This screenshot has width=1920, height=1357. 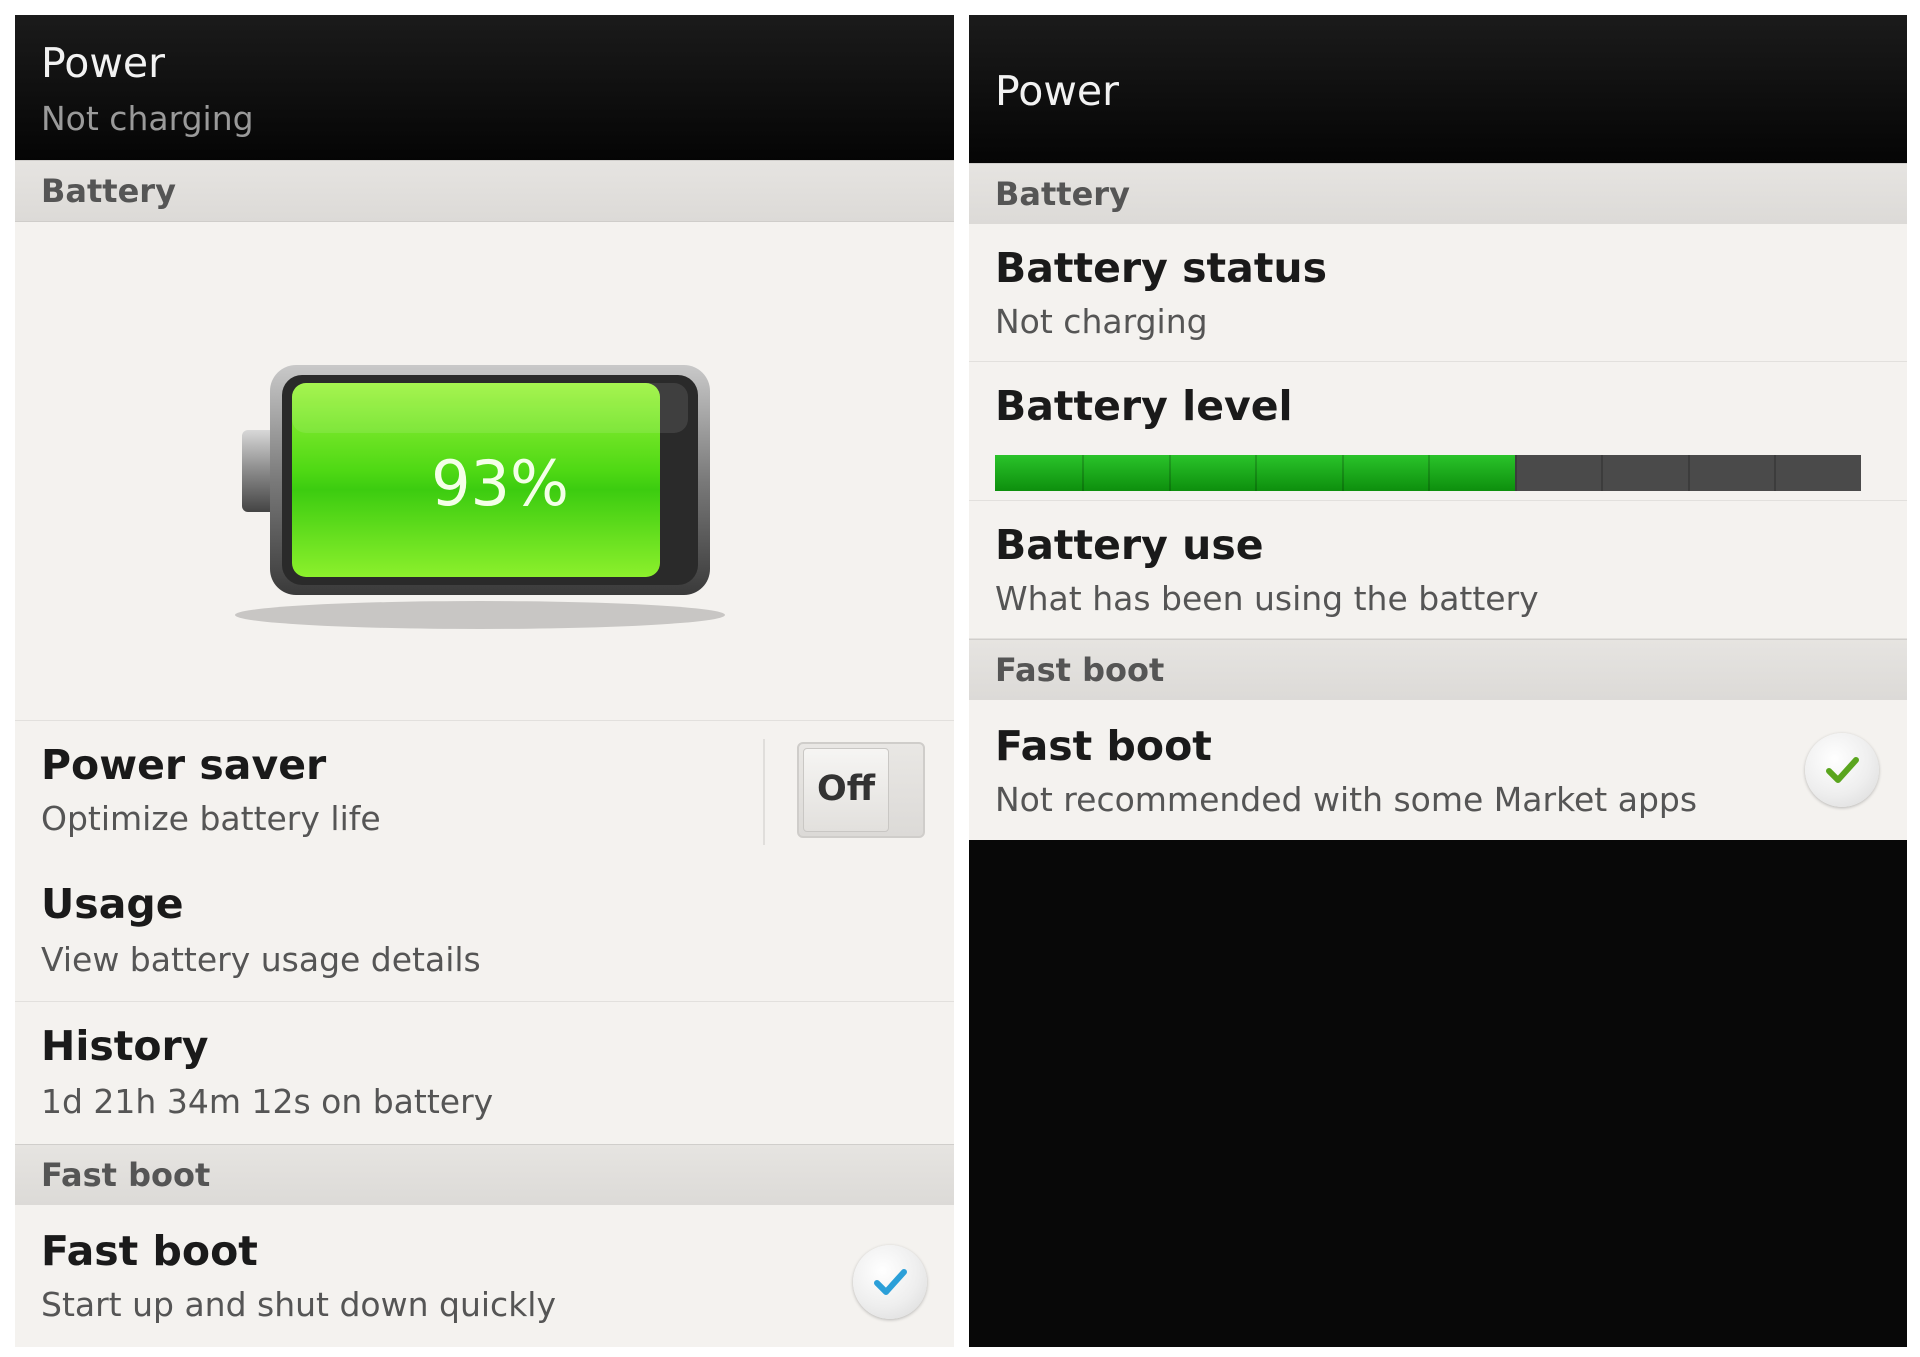 I want to click on fast-boot-item: Fast boot Start up and shut down quickly, so click(x=484, y=1276).